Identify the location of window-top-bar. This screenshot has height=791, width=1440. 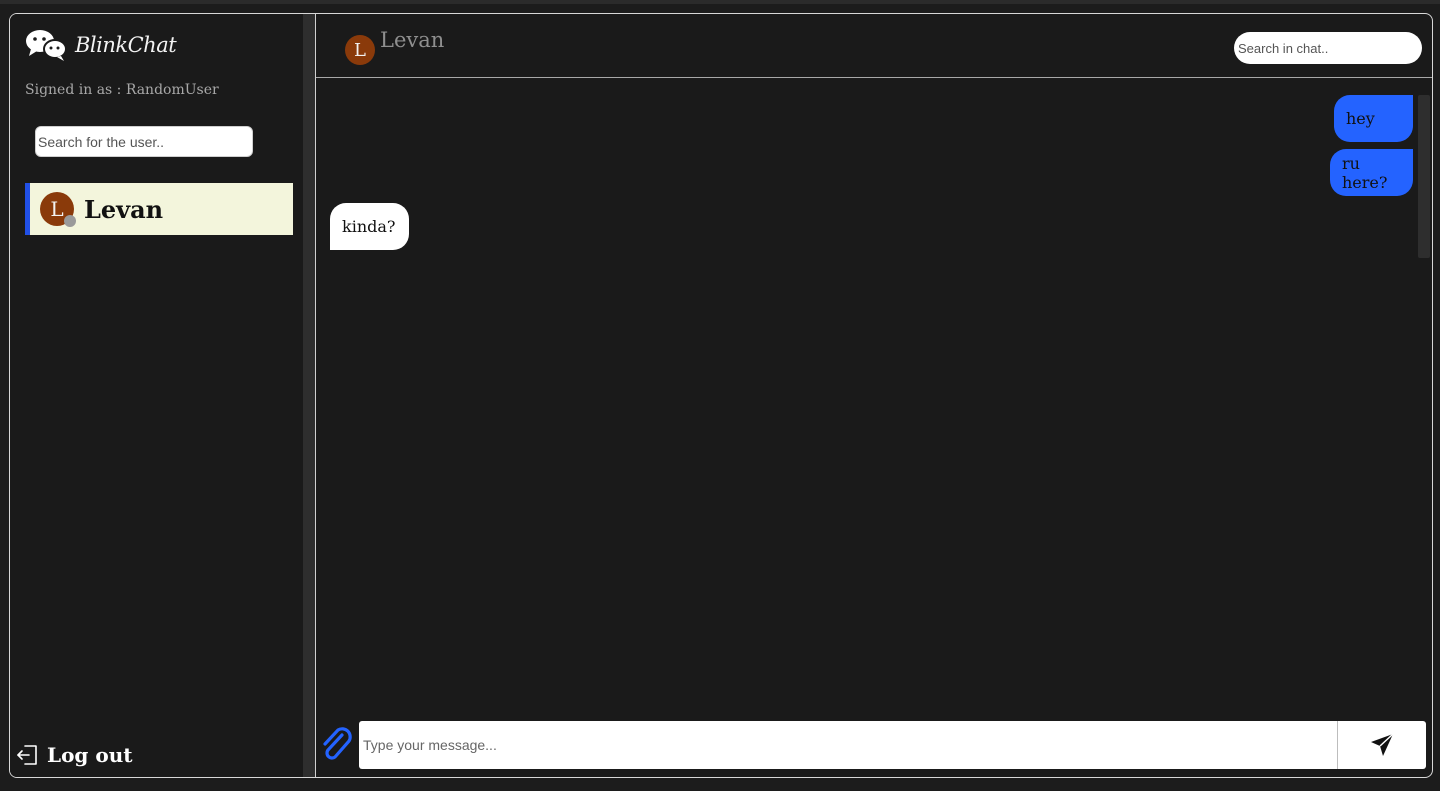
(720, 2).